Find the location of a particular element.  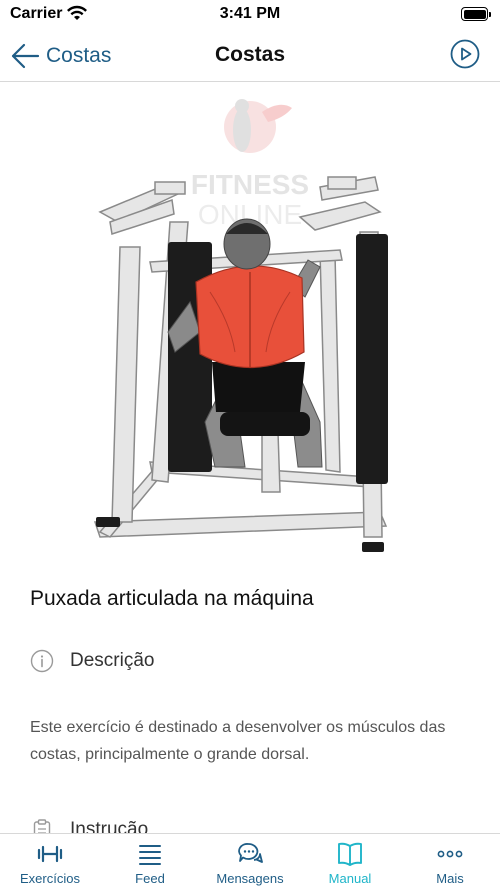

tab-exercicios: Exercícios is located at coordinates (50, 861).